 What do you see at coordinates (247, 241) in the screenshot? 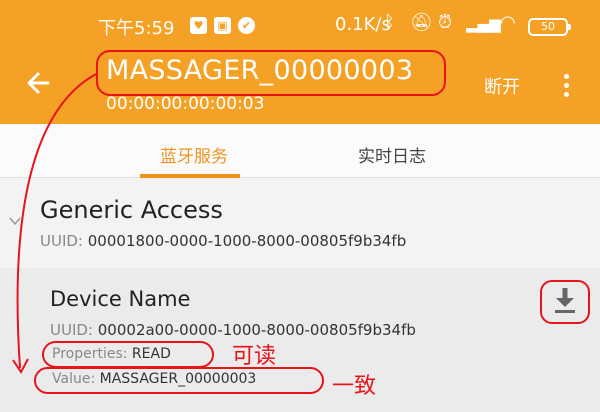
I see `service-uuid-value: 00001800-0000-1000-8000-00805f9b34fb` at bounding box center [247, 241].